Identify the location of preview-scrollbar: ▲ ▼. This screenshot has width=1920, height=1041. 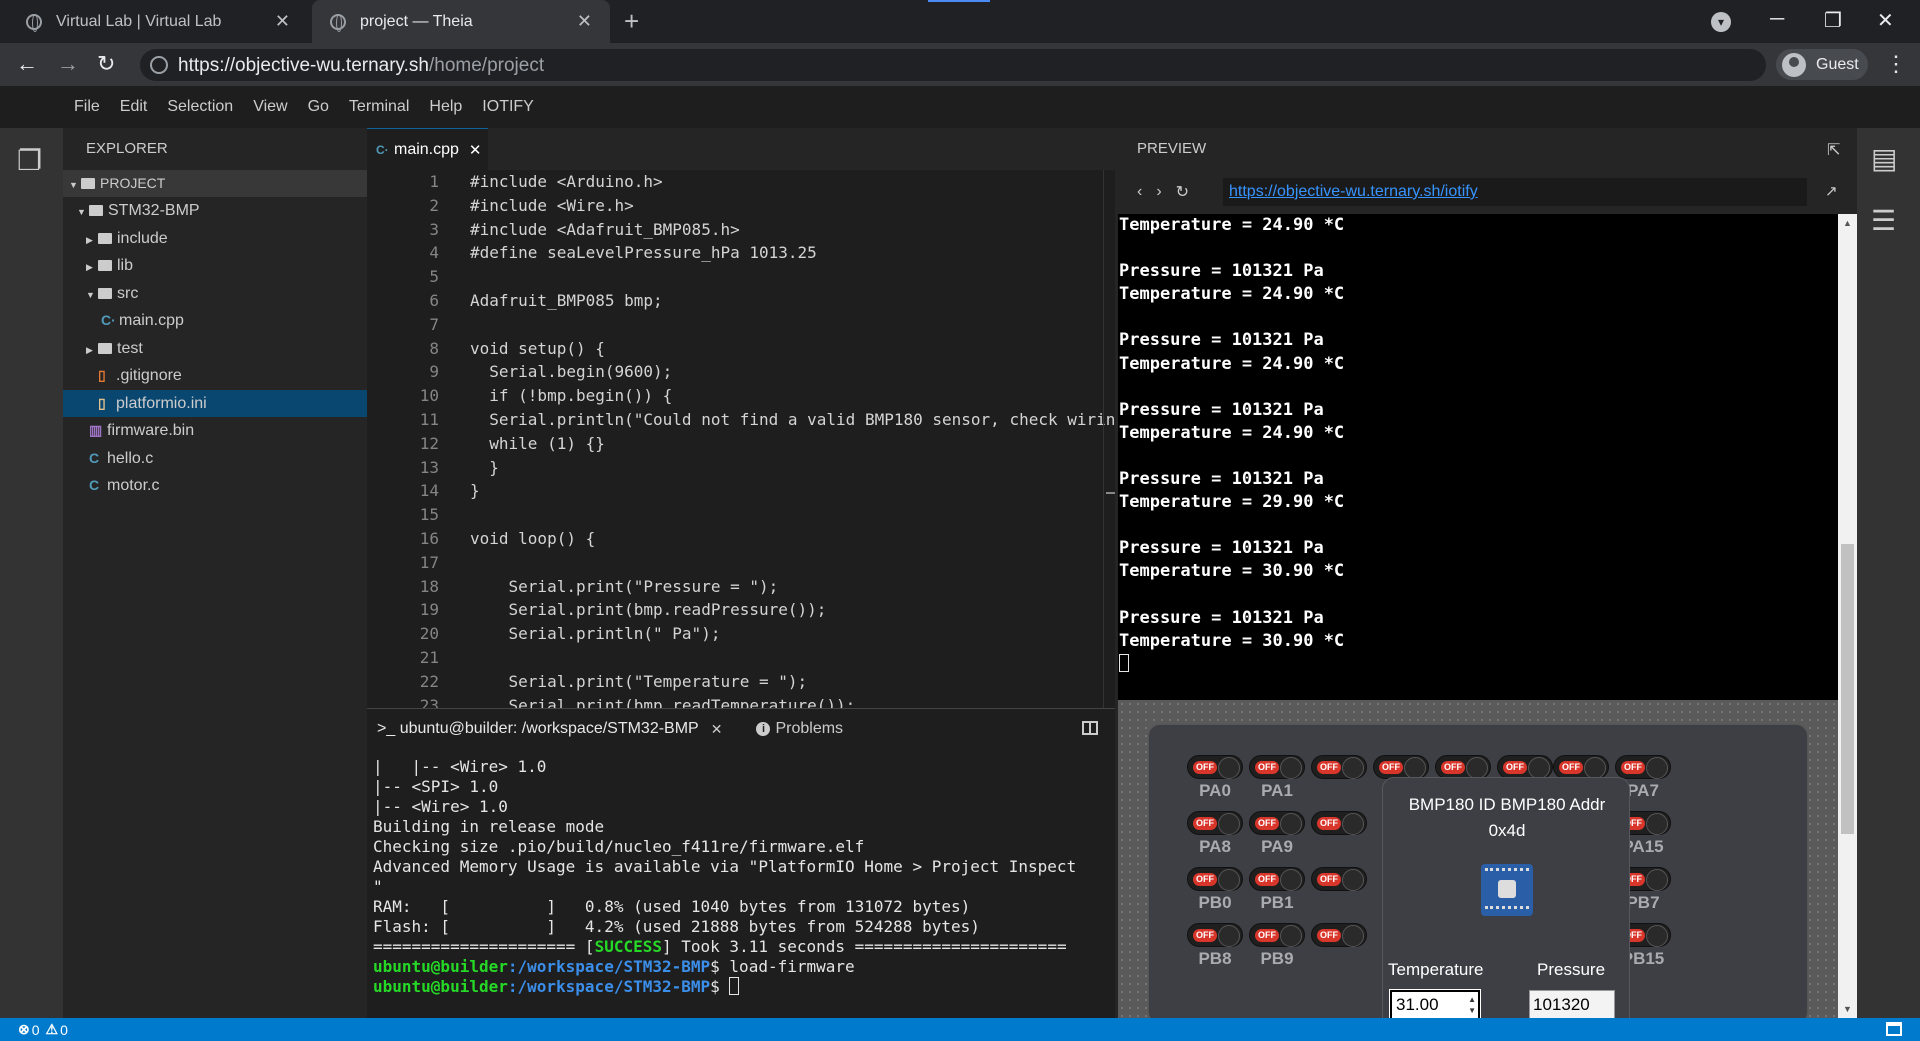
(1847, 616).